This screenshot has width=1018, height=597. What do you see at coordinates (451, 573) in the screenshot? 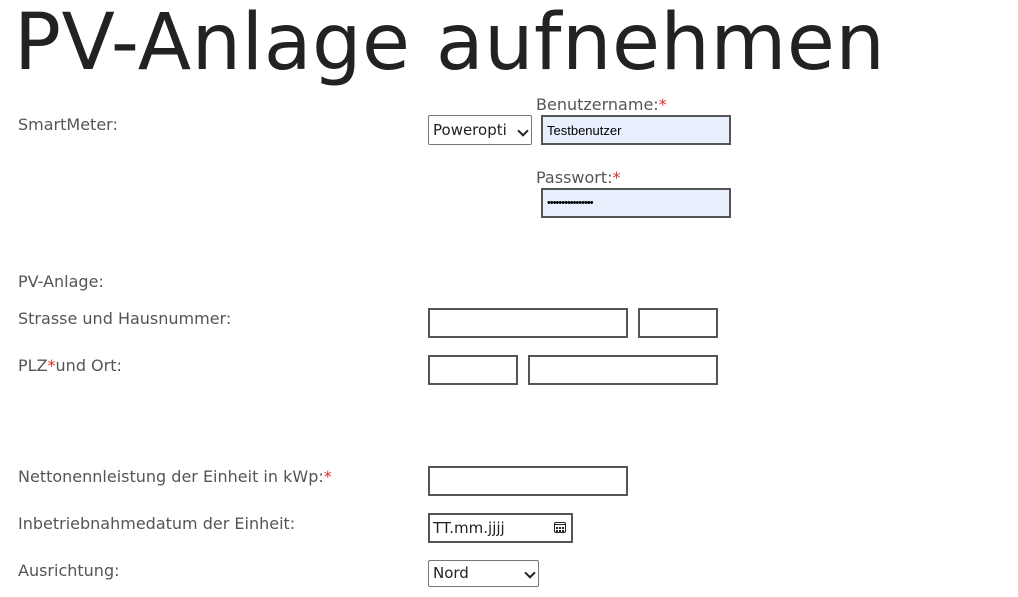
I see `orientation-selected-value: Nord` at bounding box center [451, 573].